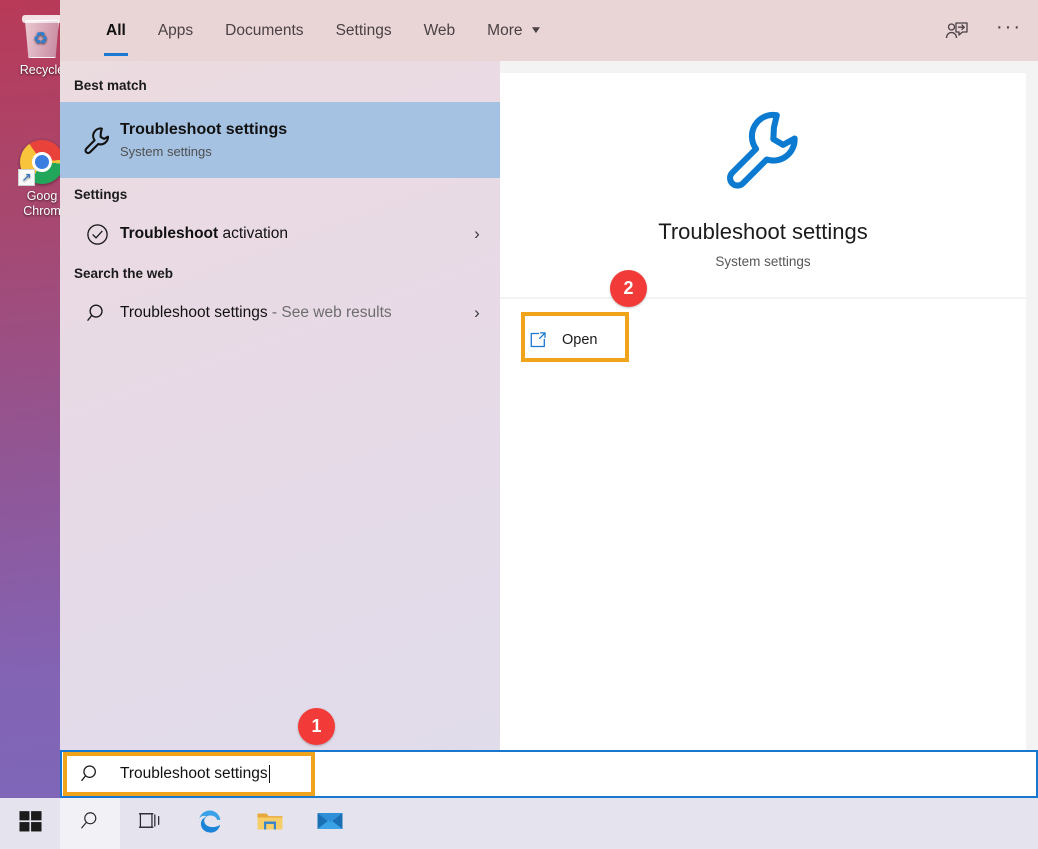 The width and height of the screenshot is (1038, 849). What do you see at coordinates (26, 177) in the screenshot?
I see `shortcut-arrow-icon: ↗` at bounding box center [26, 177].